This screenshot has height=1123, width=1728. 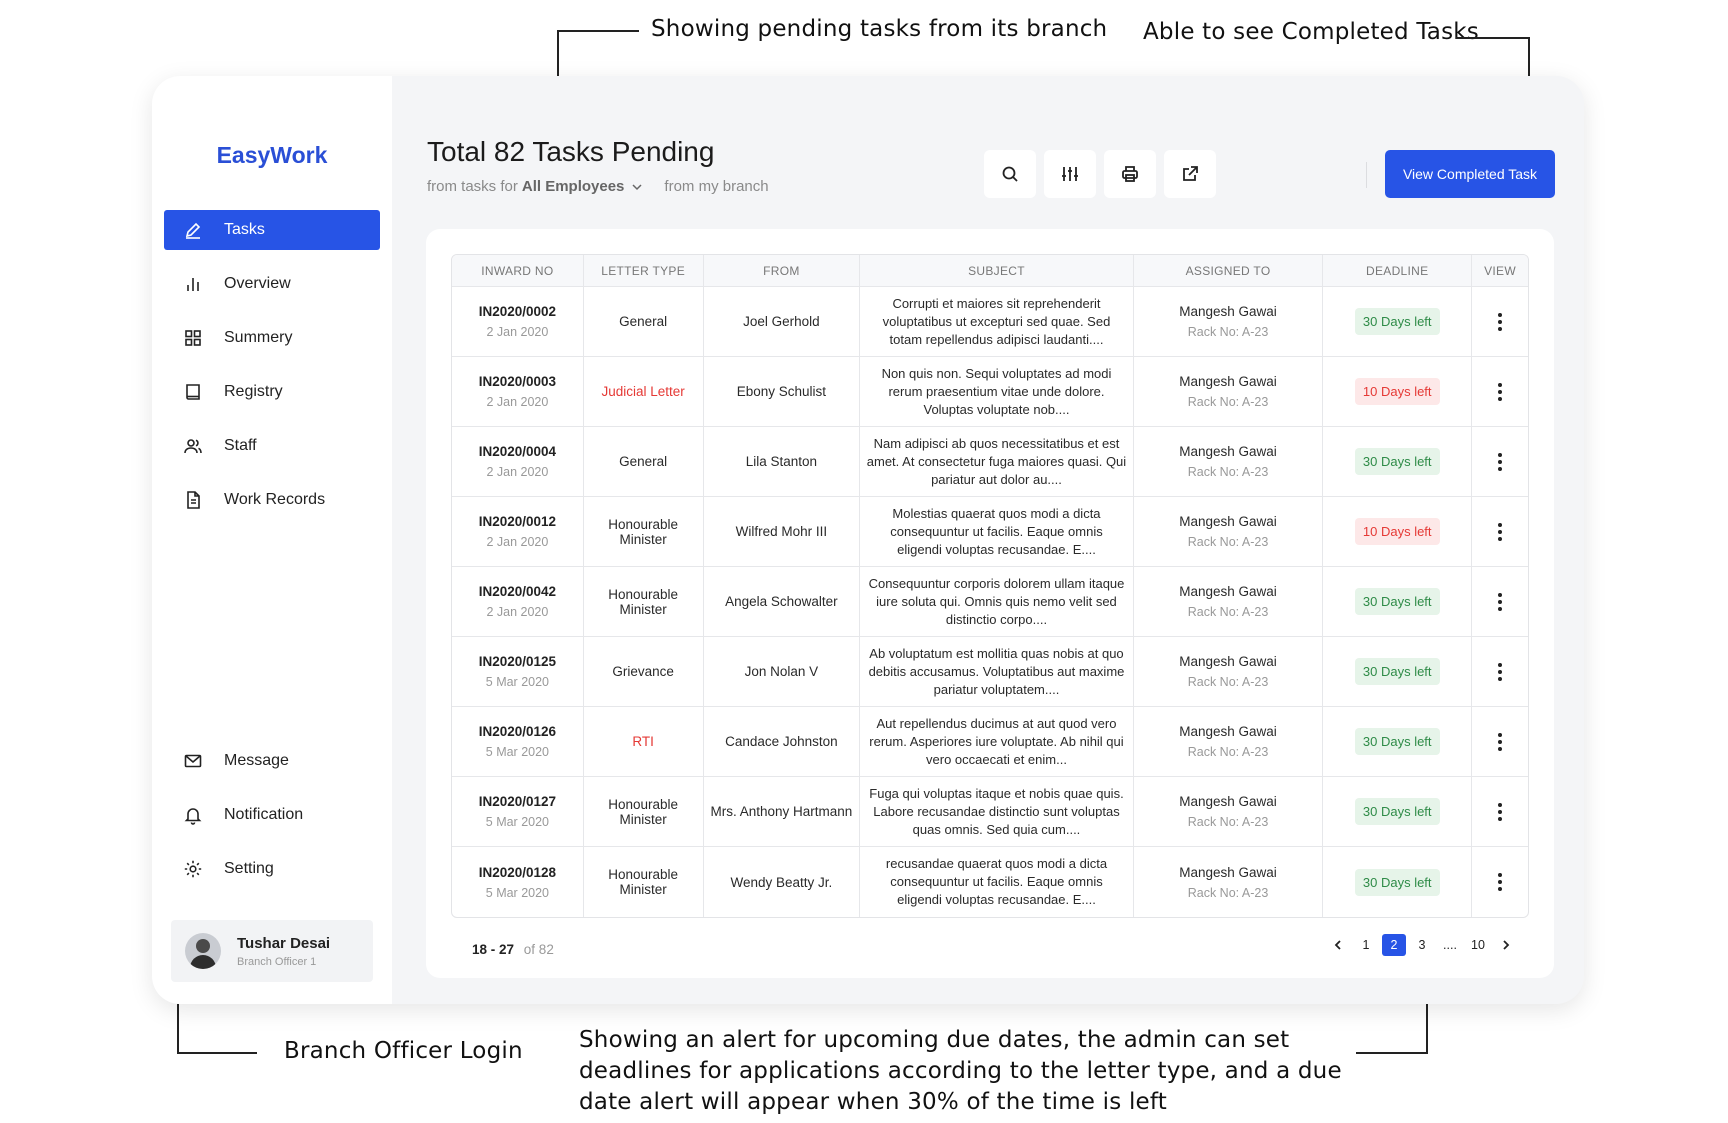 I want to click on column-header: DEADLINE, so click(x=1398, y=270).